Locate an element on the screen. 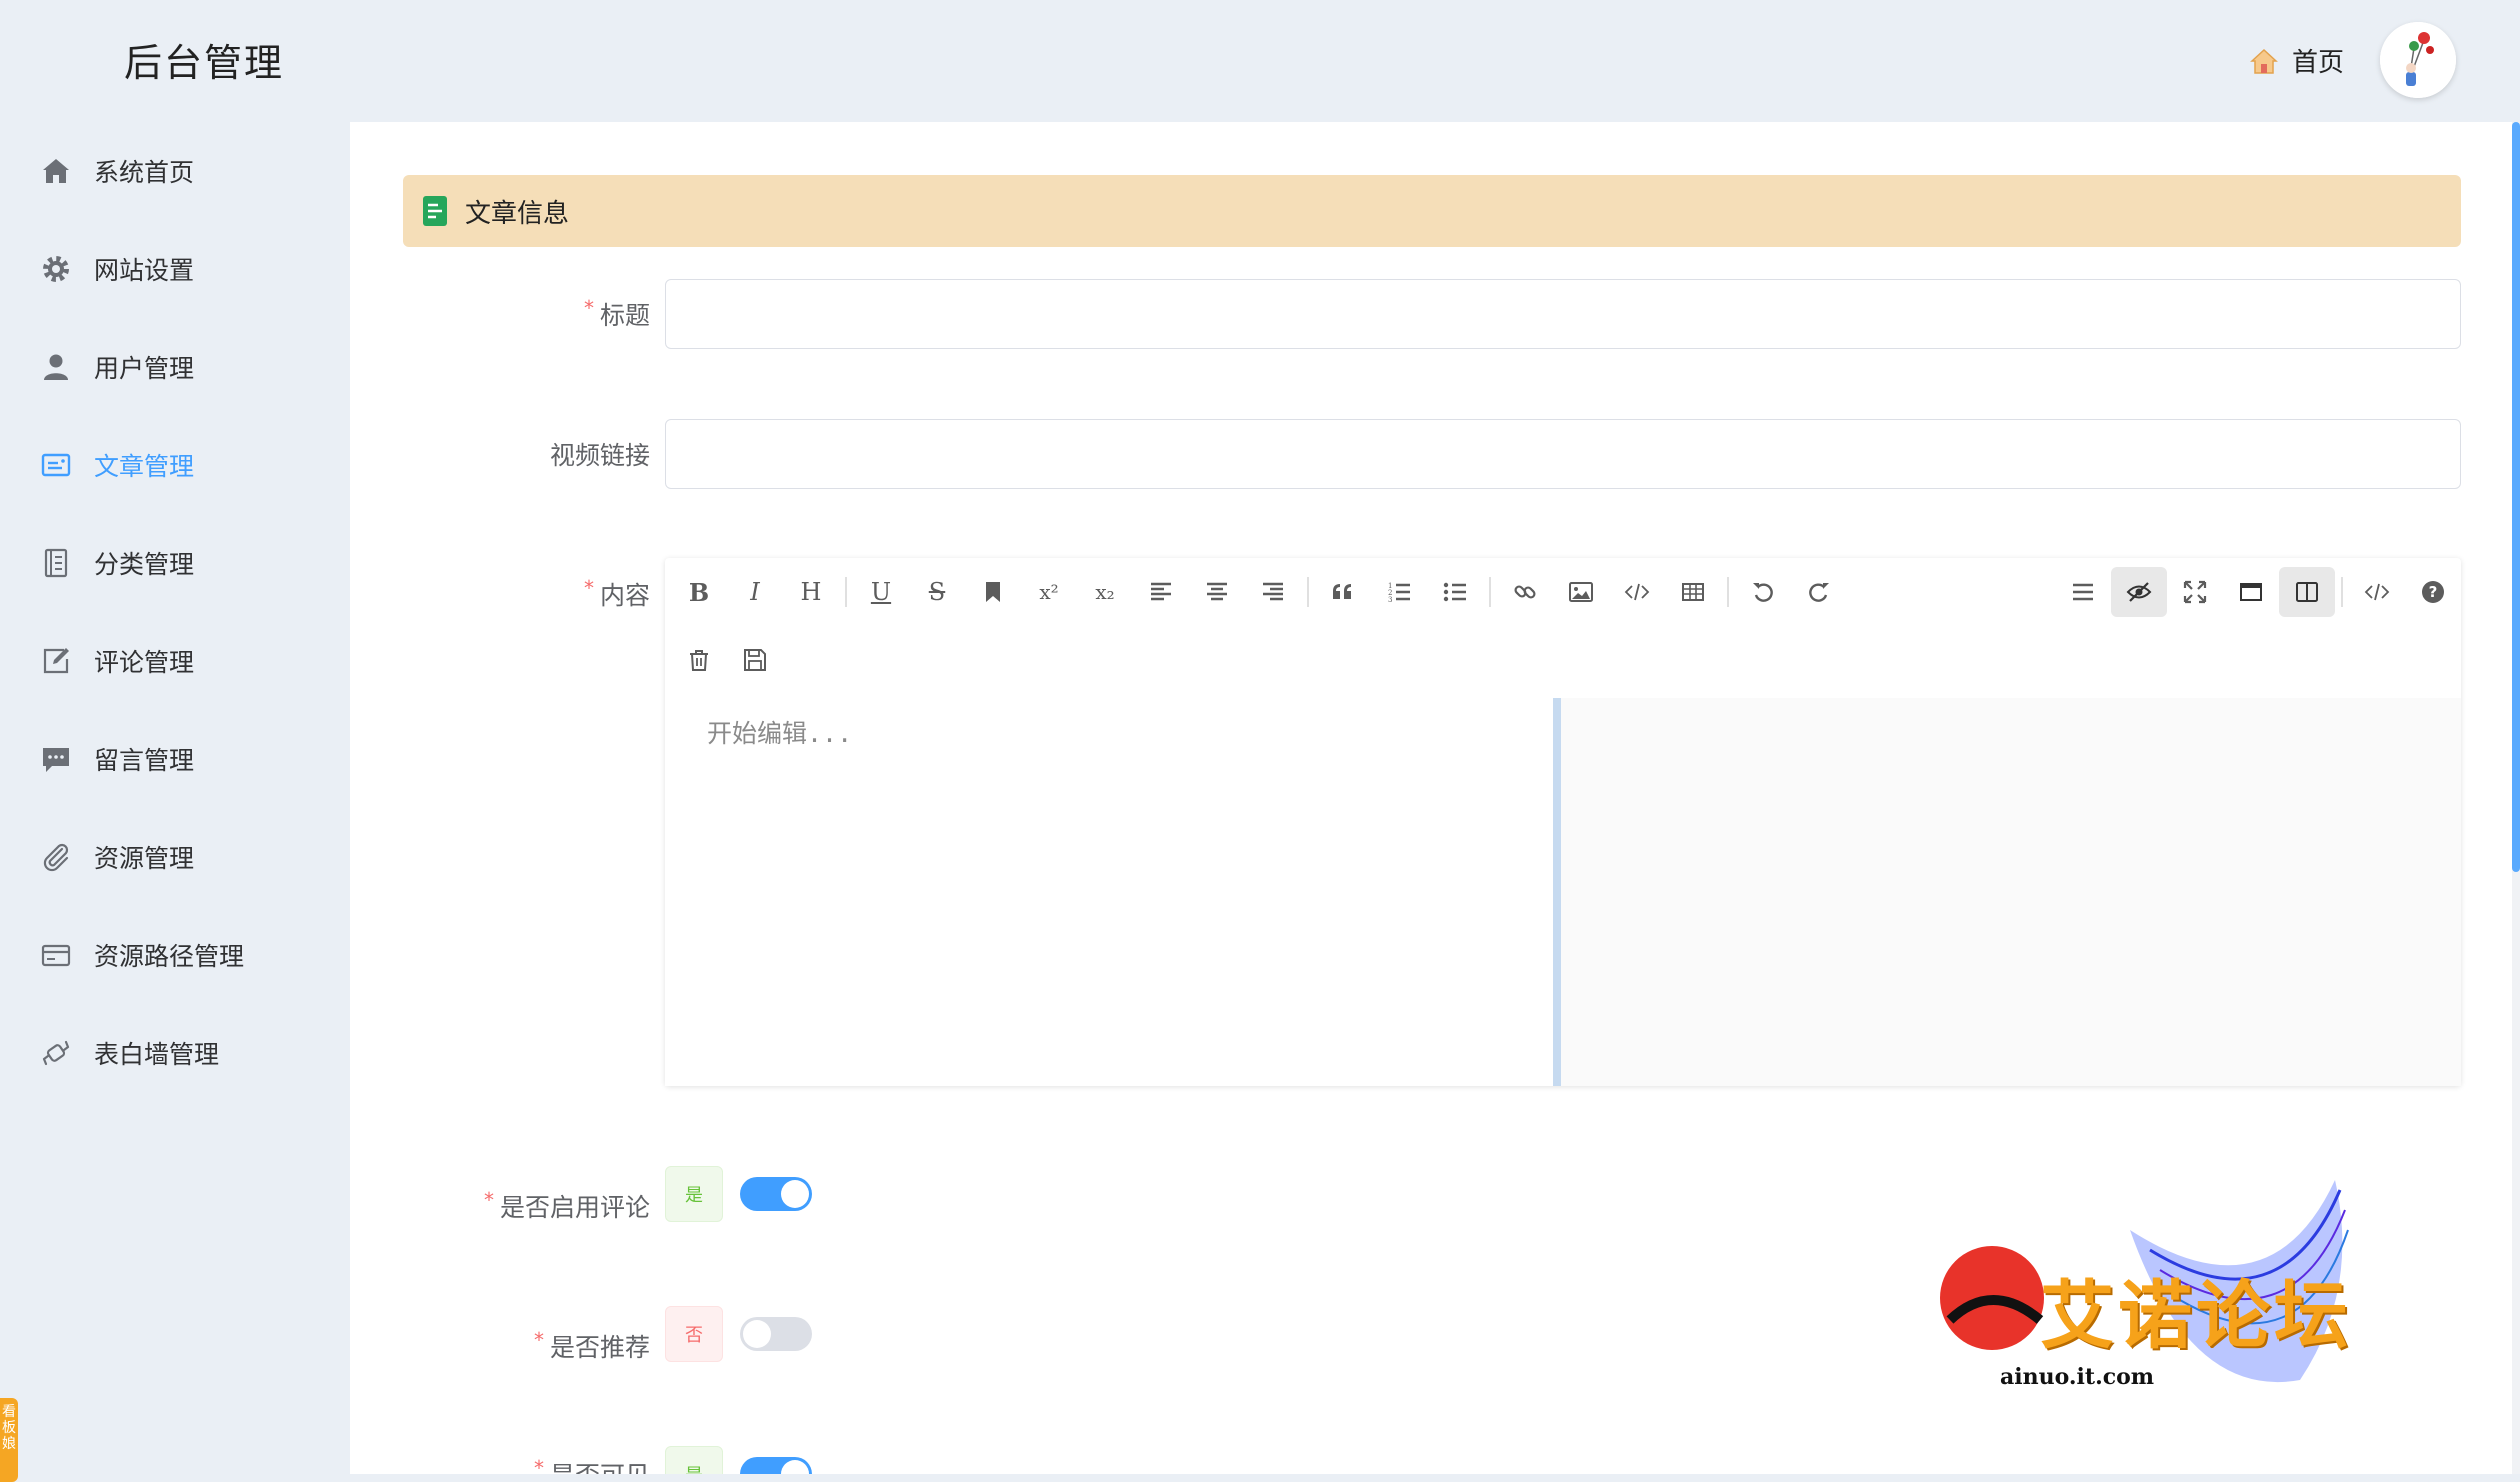 The image size is (2520, 1482). image-button is located at coordinates (1581, 592).